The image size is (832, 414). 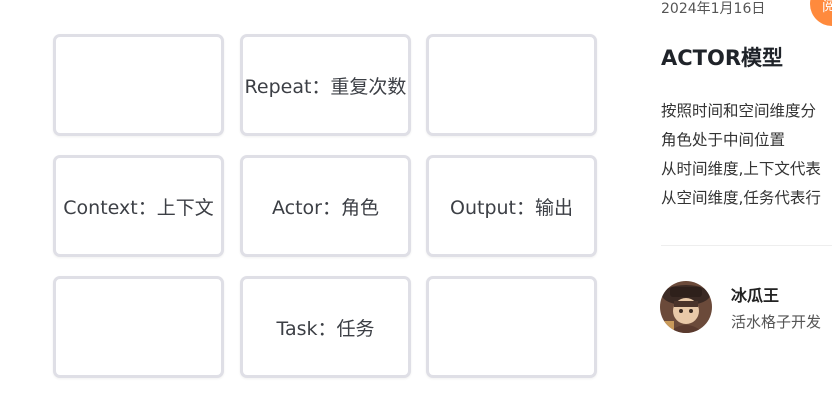 What do you see at coordinates (511, 327) in the screenshot?
I see `grid-cell-bottom-right` at bounding box center [511, 327].